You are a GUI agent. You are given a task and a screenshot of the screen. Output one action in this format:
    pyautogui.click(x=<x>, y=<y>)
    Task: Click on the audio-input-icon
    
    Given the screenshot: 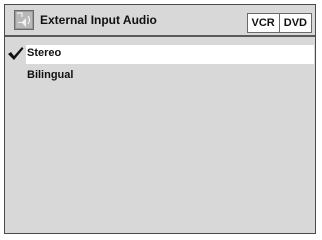 What is the action you would take?
    pyautogui.click(x=24, y=20)
    